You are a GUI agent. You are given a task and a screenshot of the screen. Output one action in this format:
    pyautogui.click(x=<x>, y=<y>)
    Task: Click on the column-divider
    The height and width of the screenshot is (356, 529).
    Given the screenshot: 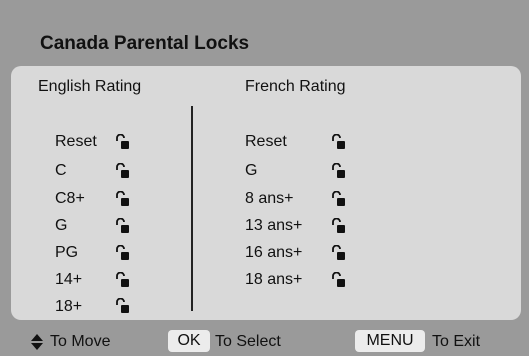 What is the action you would take?
    pyautogui.click(x=192, y=208)
    